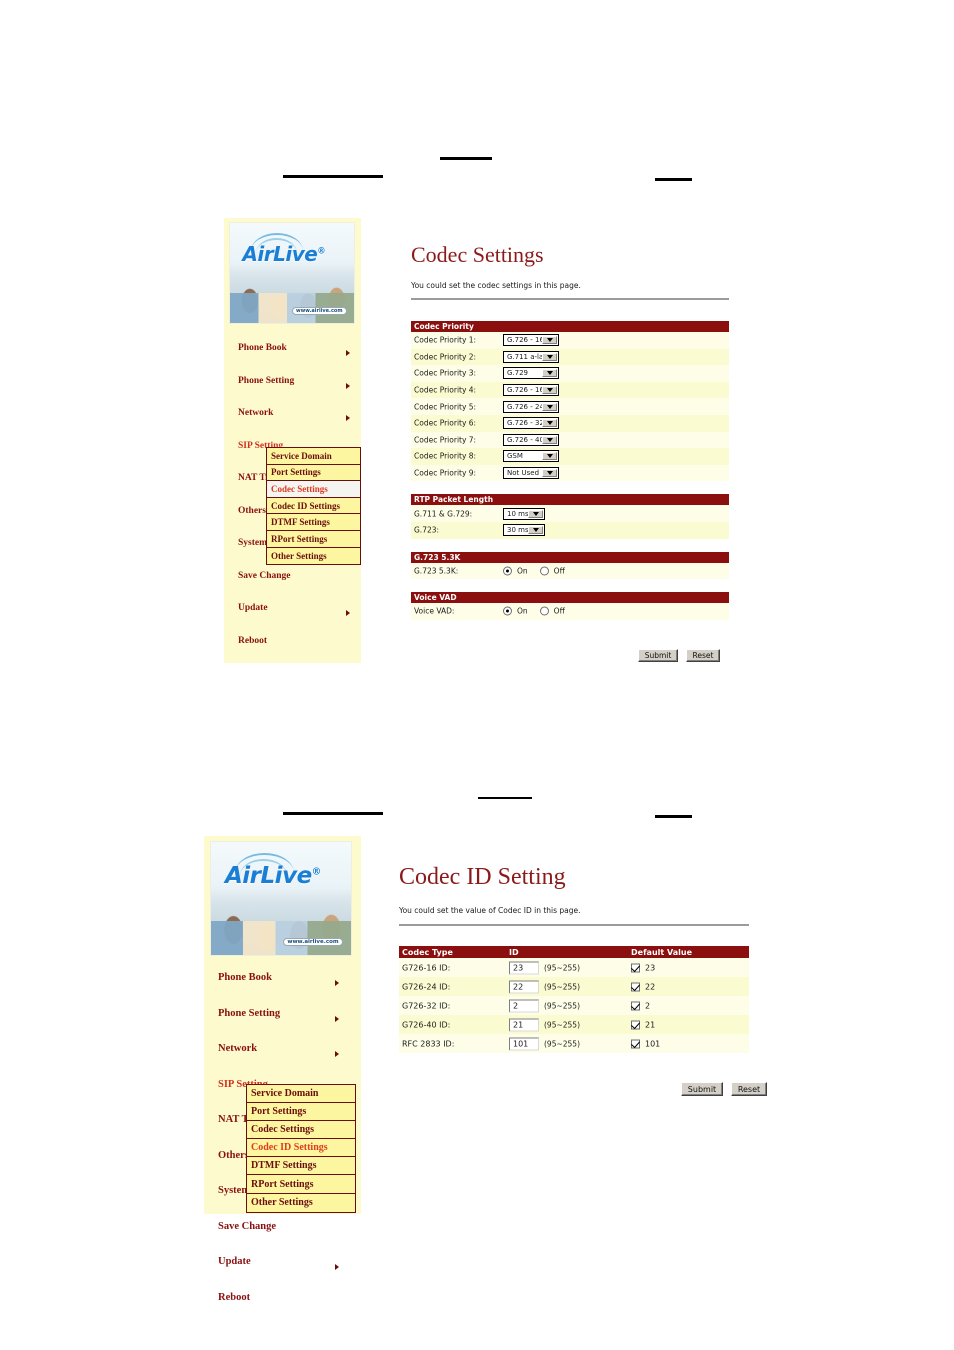  Describe the element at coordinates (703, 655) in the screenshot. I see `reset-button: Reset` at that location.